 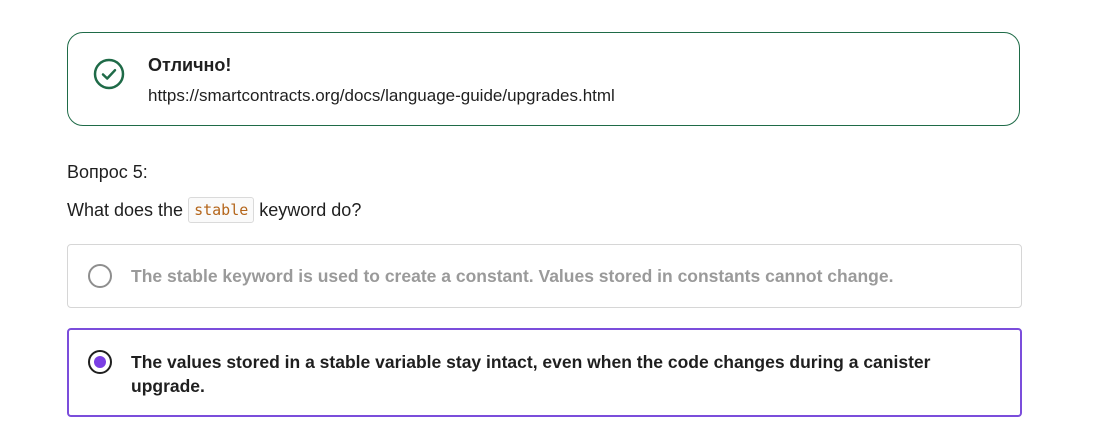 I want to click on question-text-after: keyword do?, so click(x=310, y=209).